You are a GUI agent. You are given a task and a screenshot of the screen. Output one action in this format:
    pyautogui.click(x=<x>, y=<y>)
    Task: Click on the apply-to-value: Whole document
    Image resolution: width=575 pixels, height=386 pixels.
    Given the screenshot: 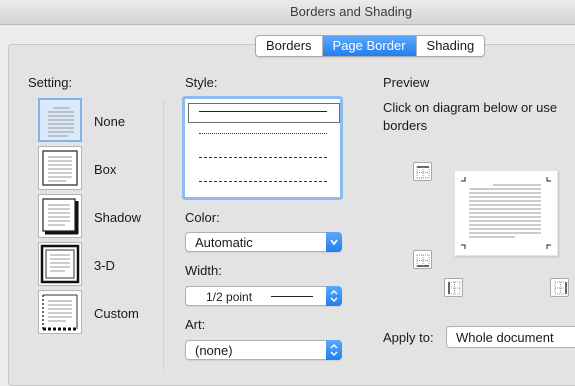 What is the action you would take?
    pyautogui.click(x=505, y=337)
    